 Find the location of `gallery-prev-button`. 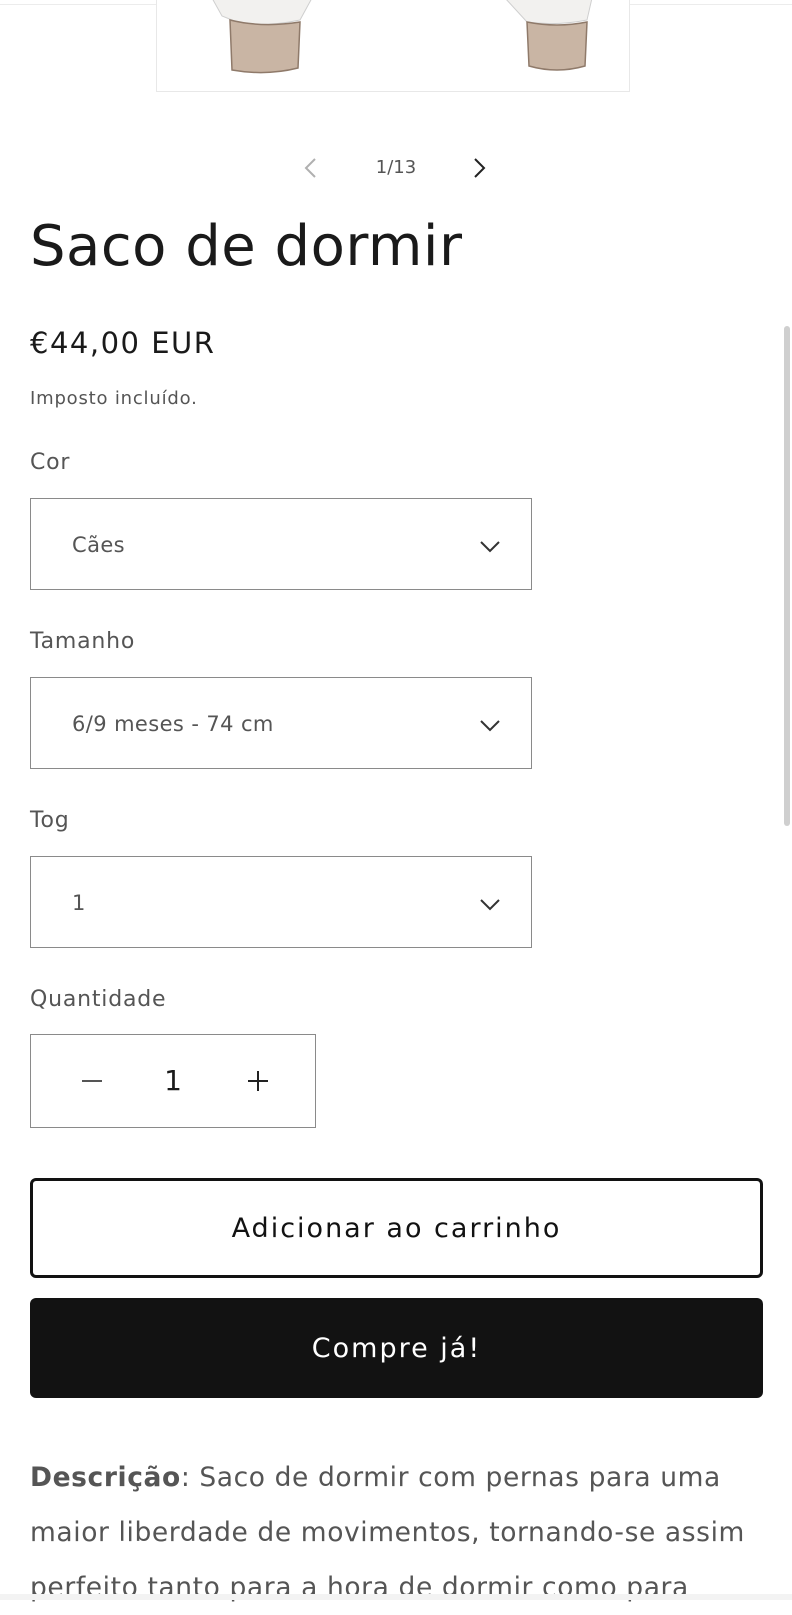

gallery-prev-button is located at coordinates (310, 168).